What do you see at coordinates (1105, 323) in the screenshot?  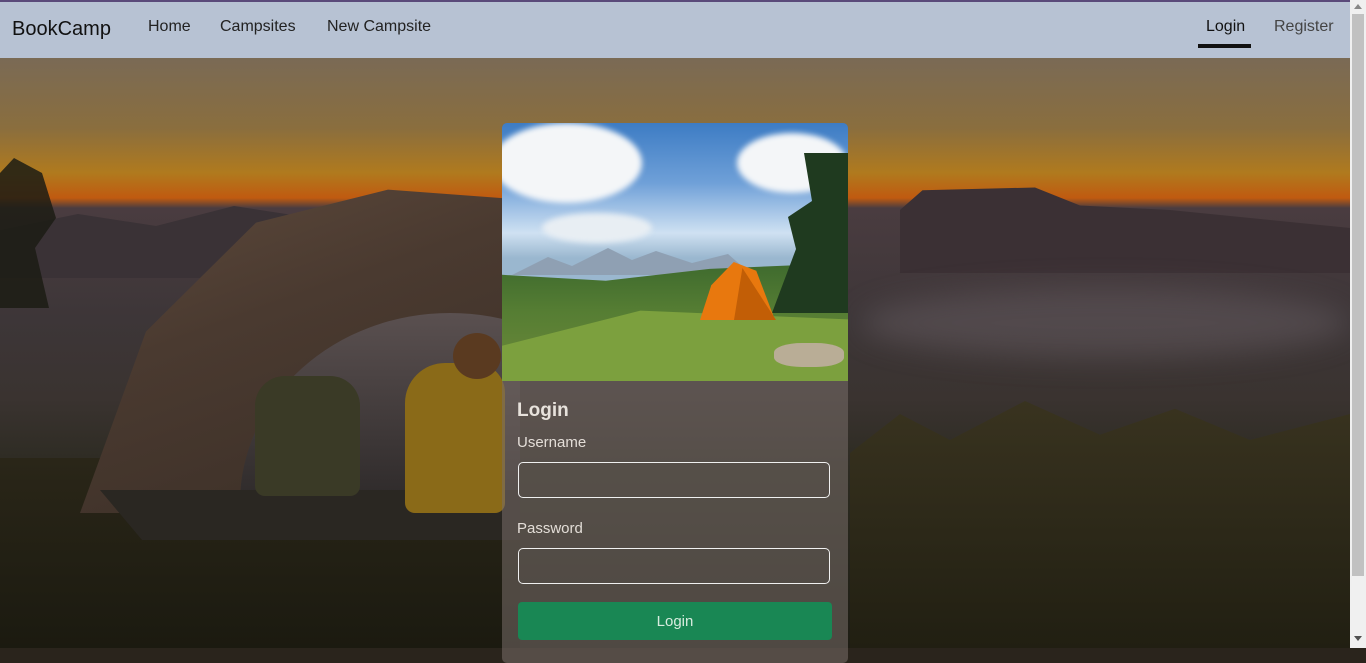 I see `background-fog` at bounding box center [1105, 323].